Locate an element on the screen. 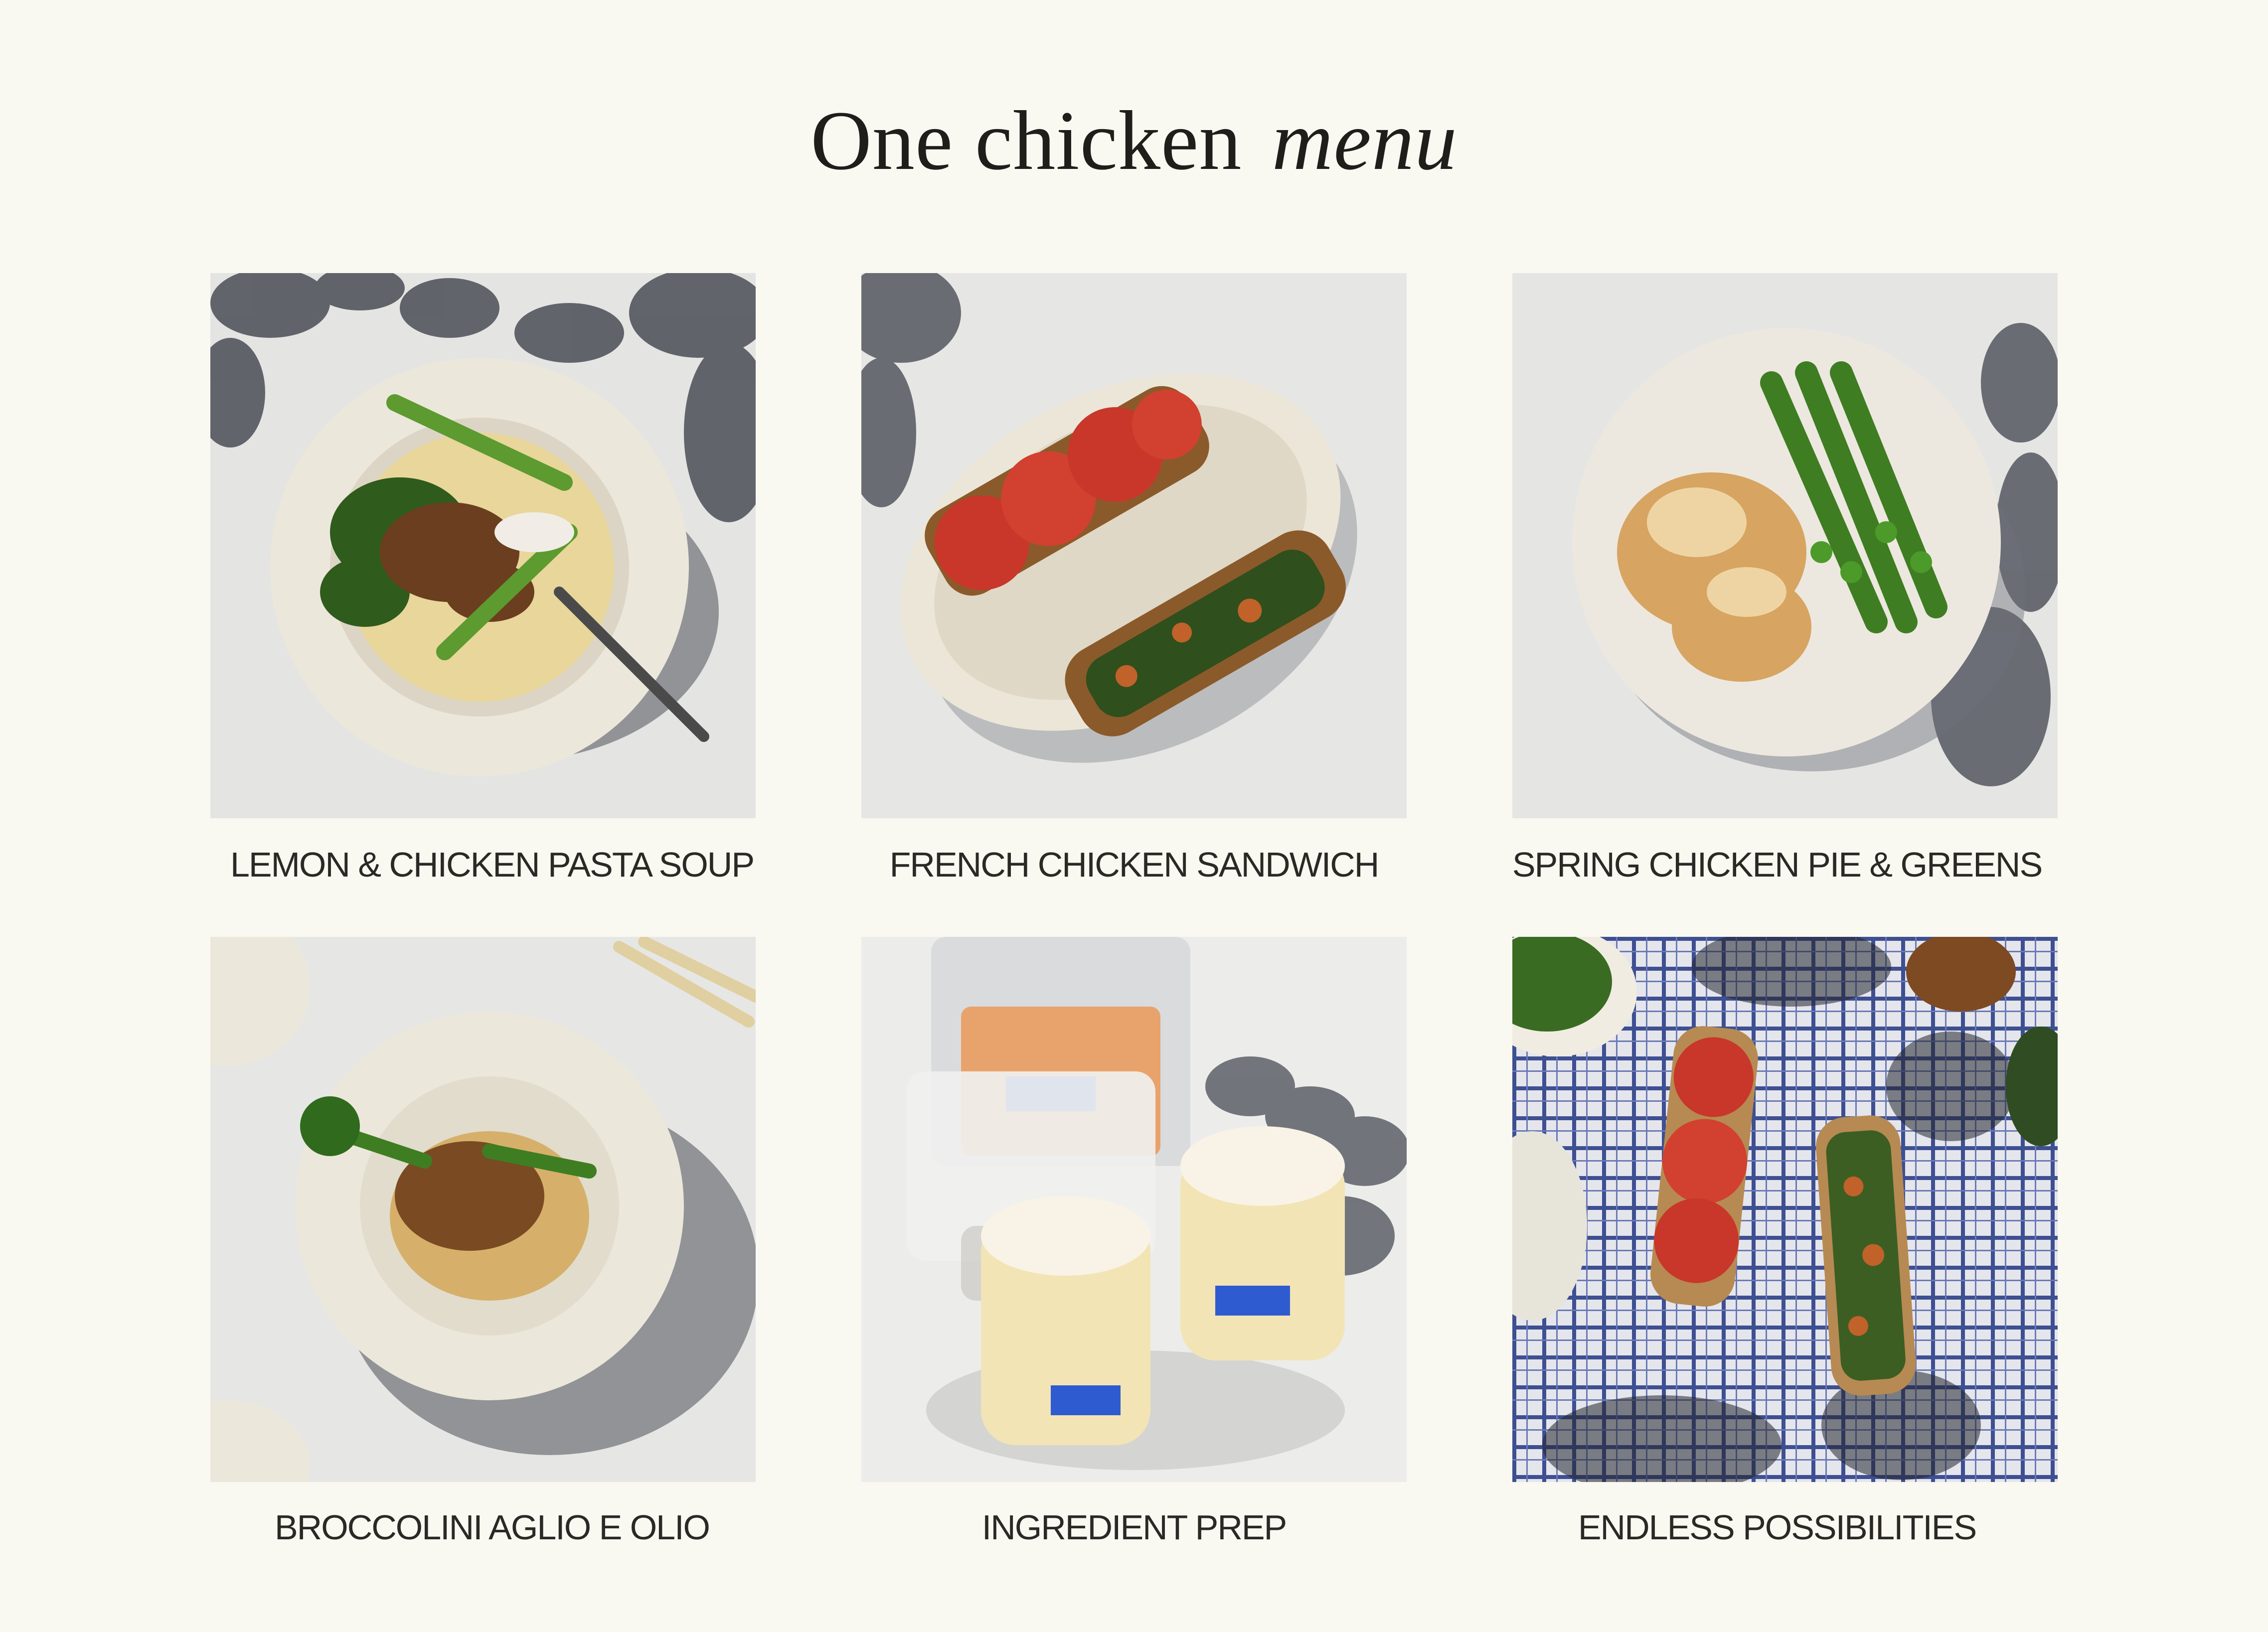 The height and width of the screenshot is (1632, 2268). caption-chicken-pie: SPRING CHICKEN PIE & GREENS is located at coordinates (1777, 864).